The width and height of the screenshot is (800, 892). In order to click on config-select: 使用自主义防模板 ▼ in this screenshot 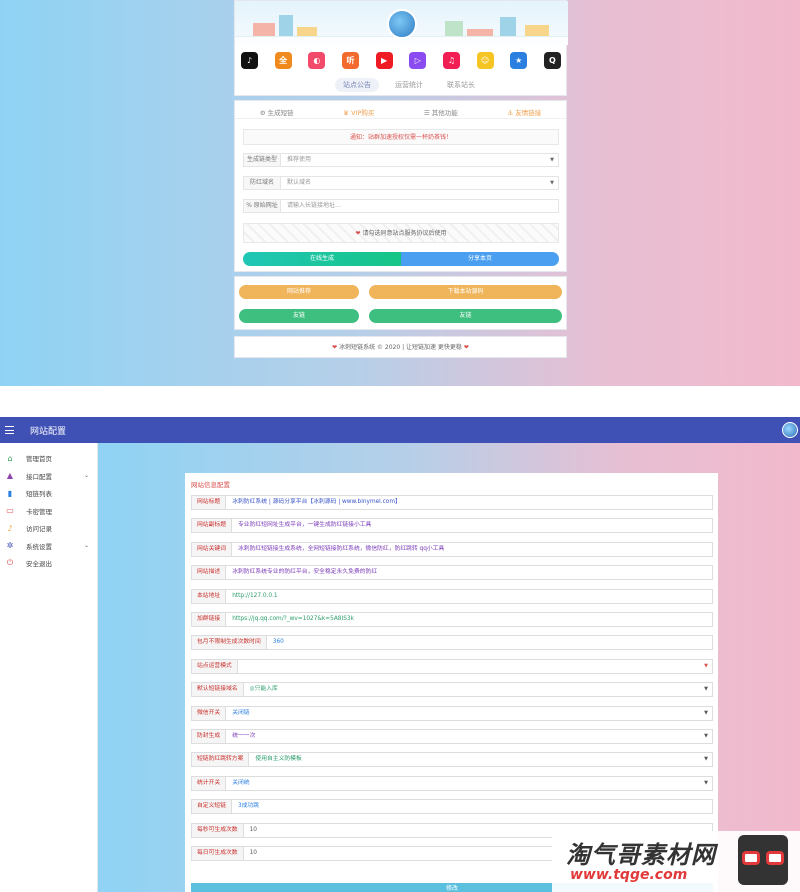, I will do `click(481, 760)`.